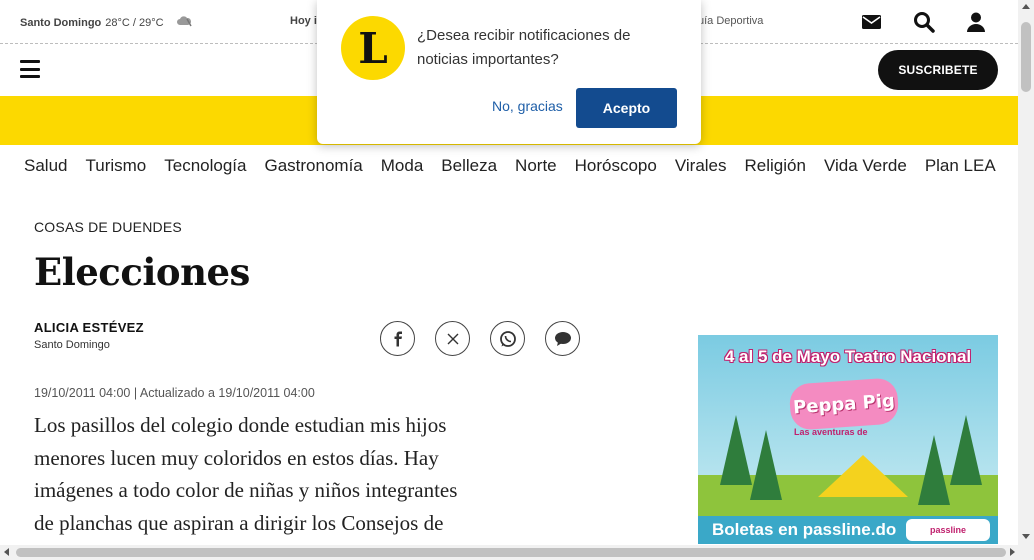 Image resolution: width=1034 pixels, height=560 pixels. Describe the element at coordinates (536, 166) in the screenshot. I see `section-link: Norte` at that location.